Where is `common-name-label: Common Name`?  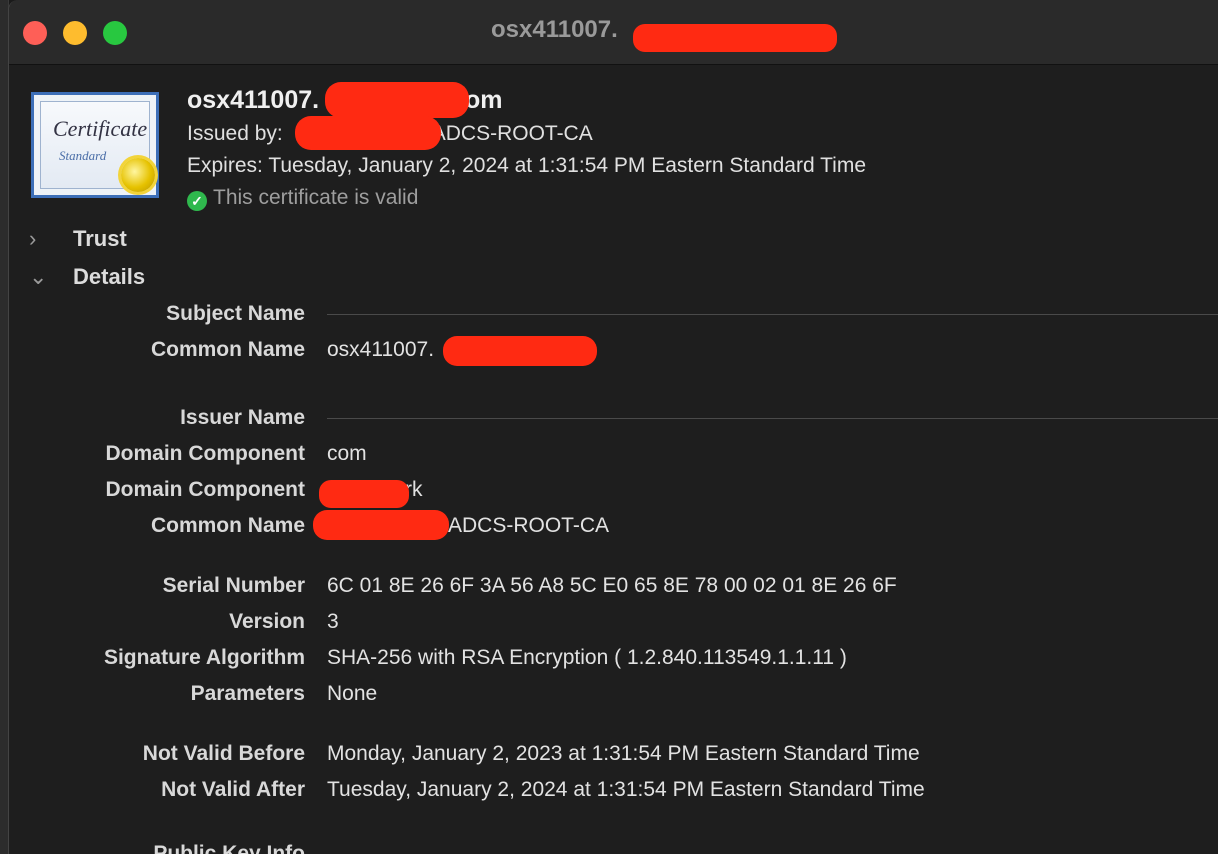
common-name-label: Common Name is located at coordinates (227, 349).